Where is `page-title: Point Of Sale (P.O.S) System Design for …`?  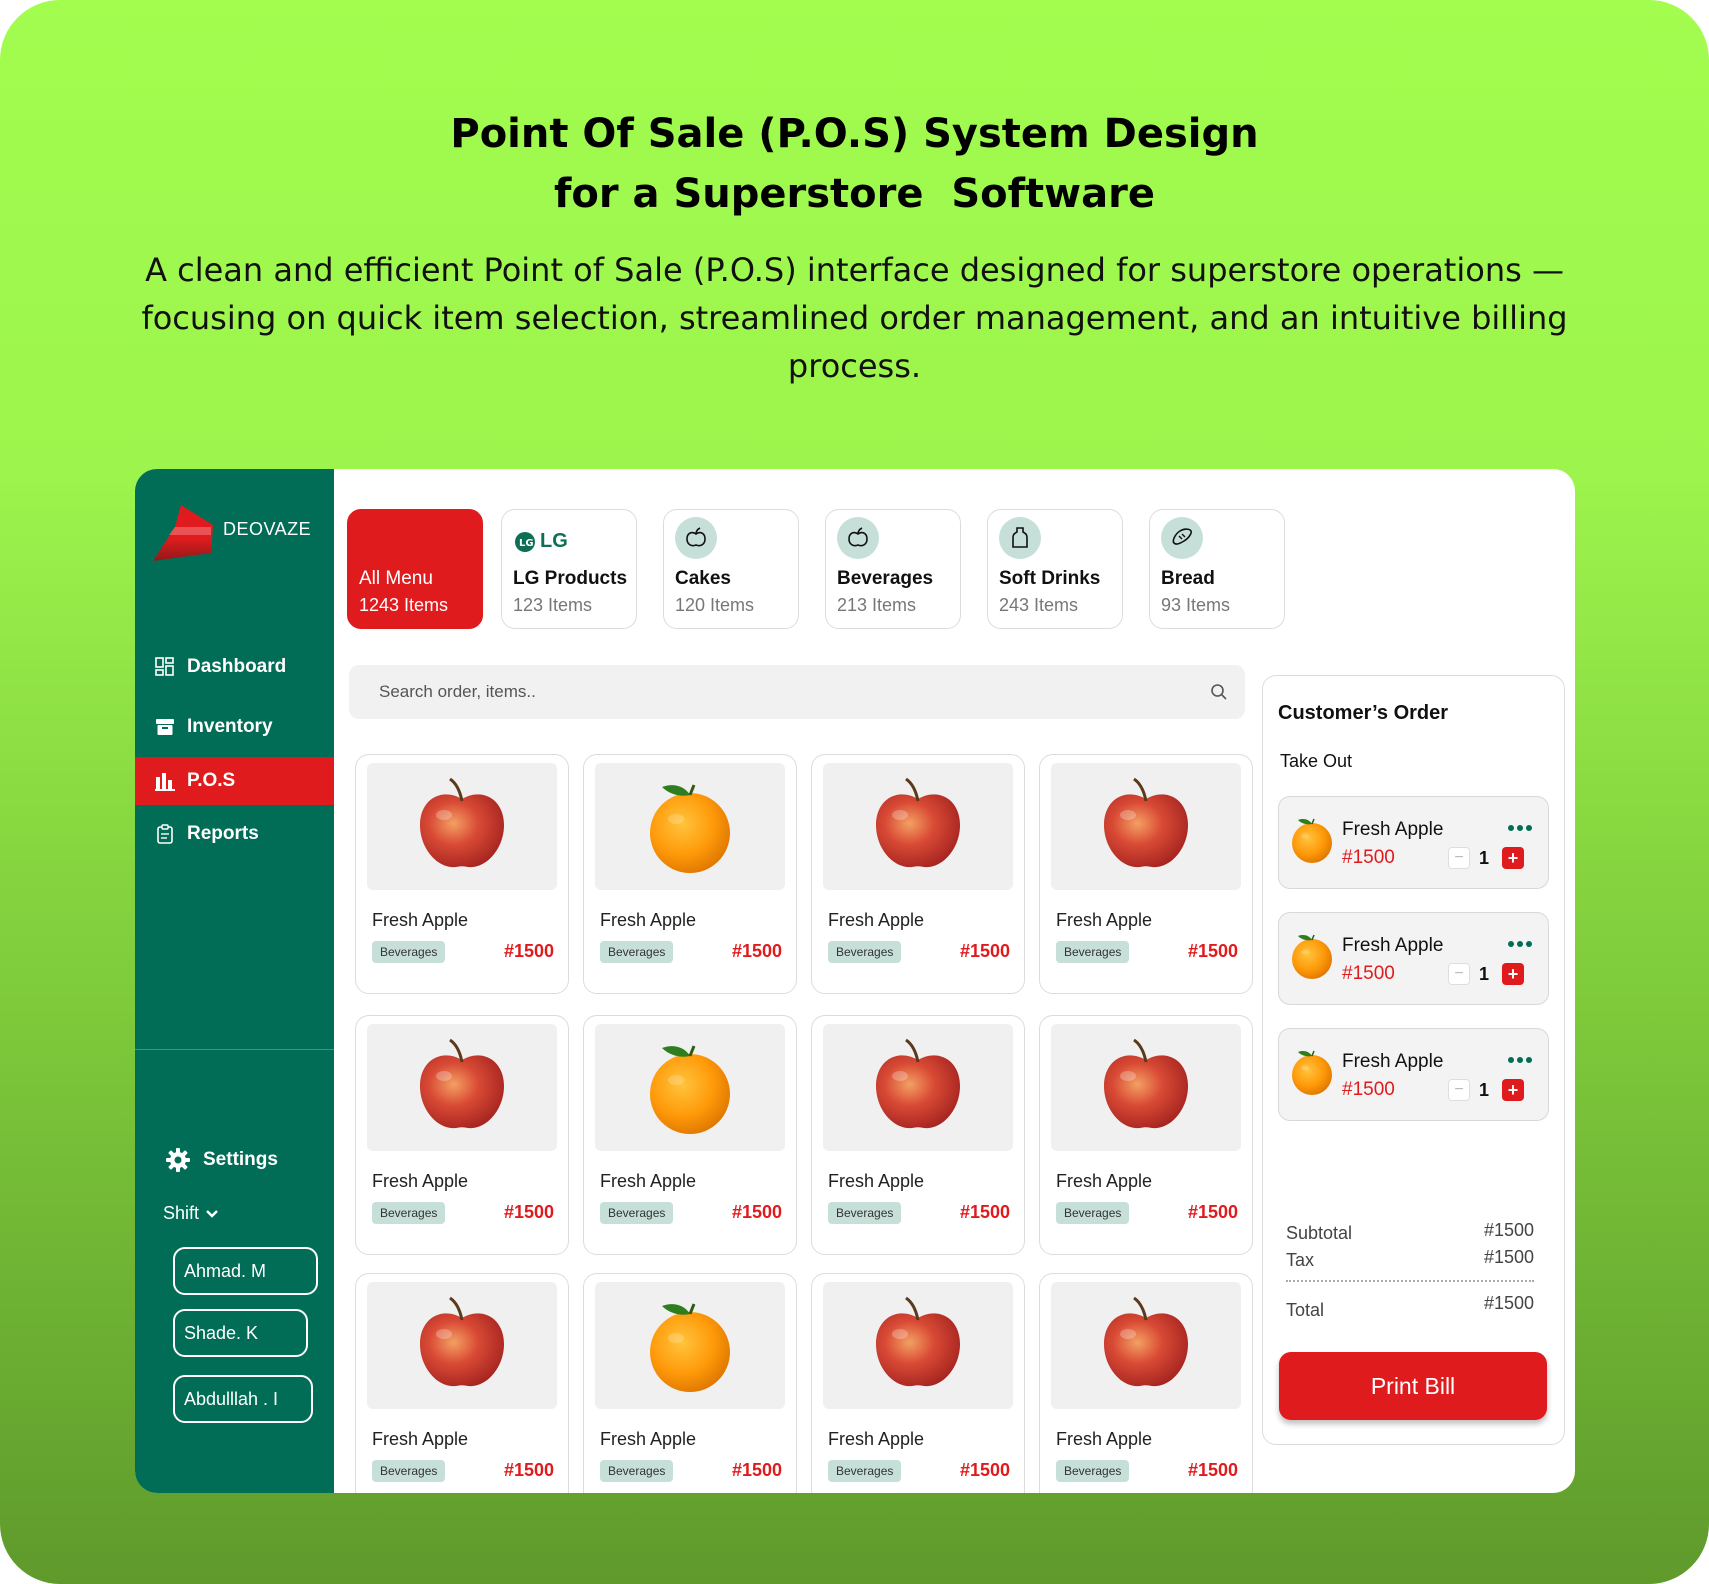
page-title: Point Of Sale (P.O.S) System Design for … is located at coordinates (854, 164).